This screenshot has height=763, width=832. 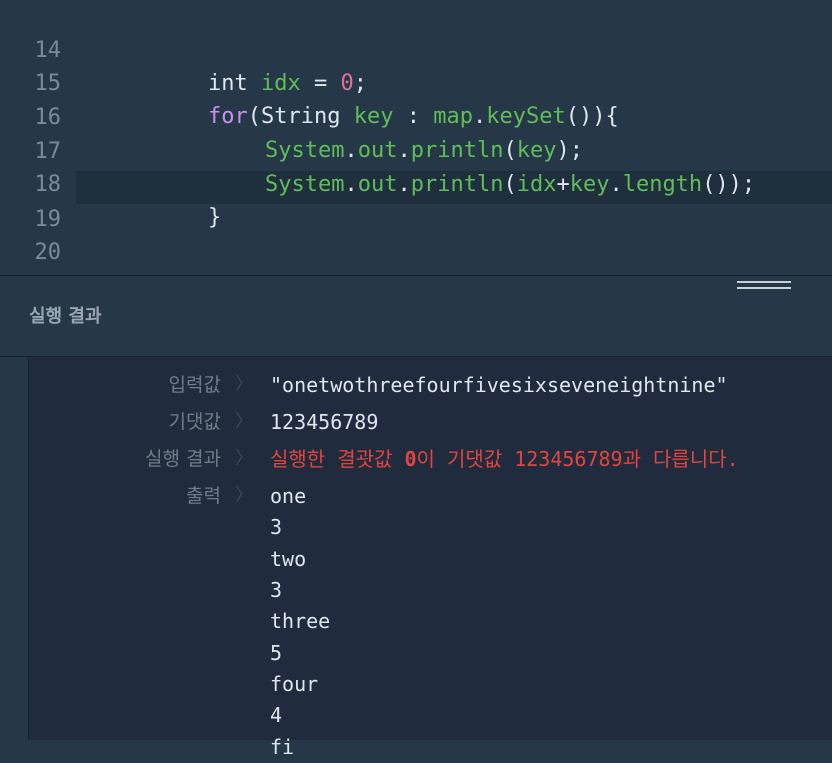 What do you see at coordinates (65, 316) in the screenshot?
I see `result-panel-title: 실행 결과` at bounding box center [65, 316].